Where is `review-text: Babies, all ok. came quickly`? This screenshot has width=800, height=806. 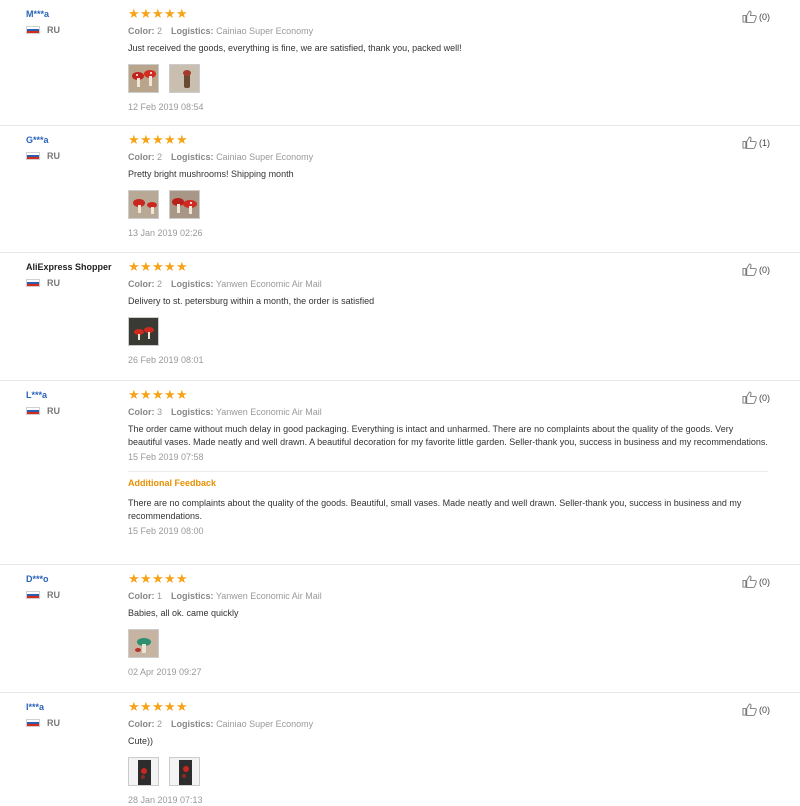
review-text: Babies, all ok. came quickly is located at coordinates (183, 613).